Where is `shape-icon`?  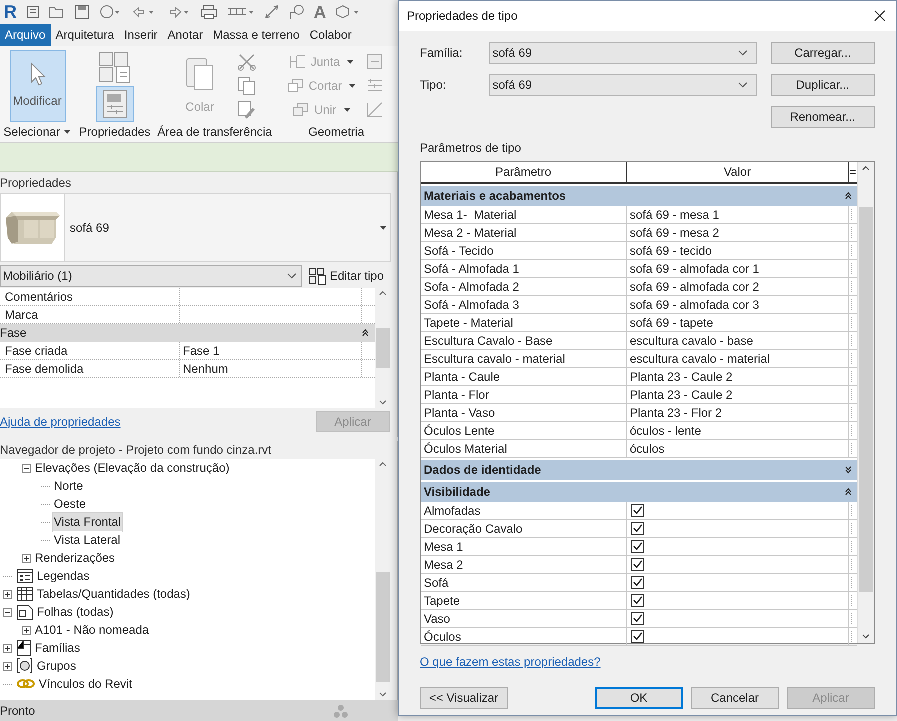 shape-icon is located at coordinates (375, 62).